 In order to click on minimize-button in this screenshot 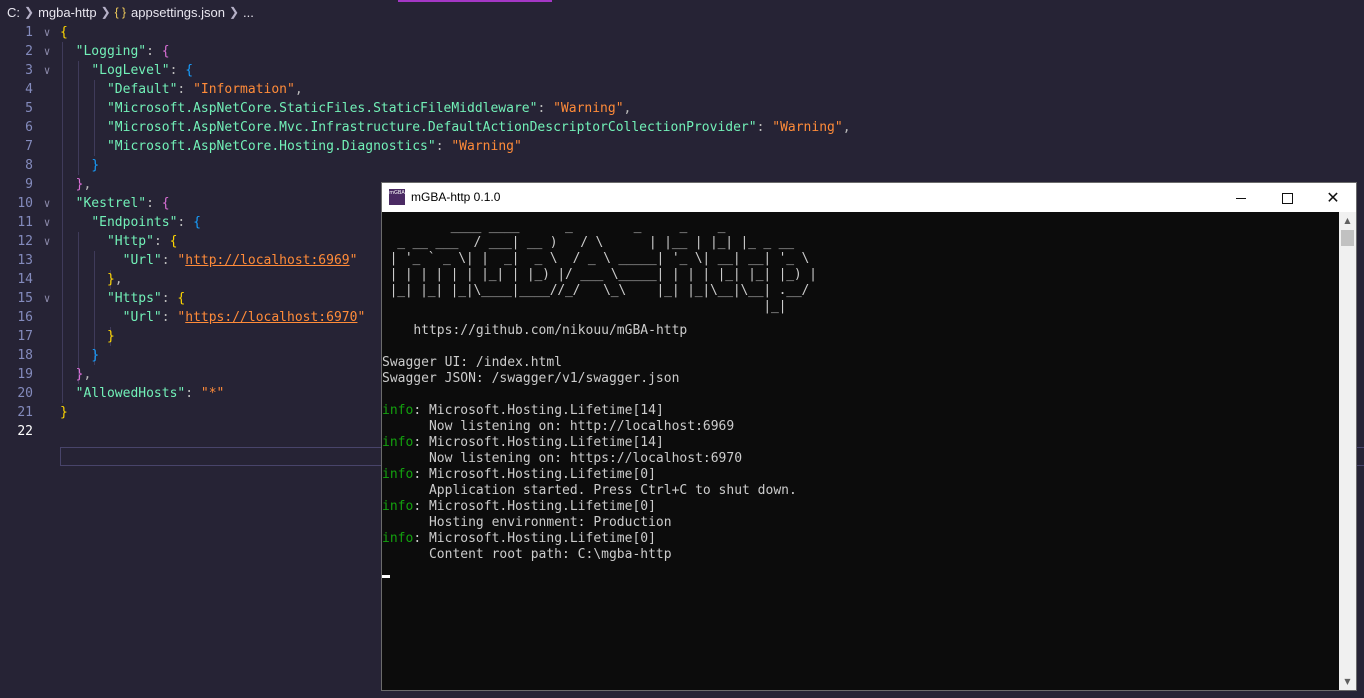, I will do `click(1241, 197)`.